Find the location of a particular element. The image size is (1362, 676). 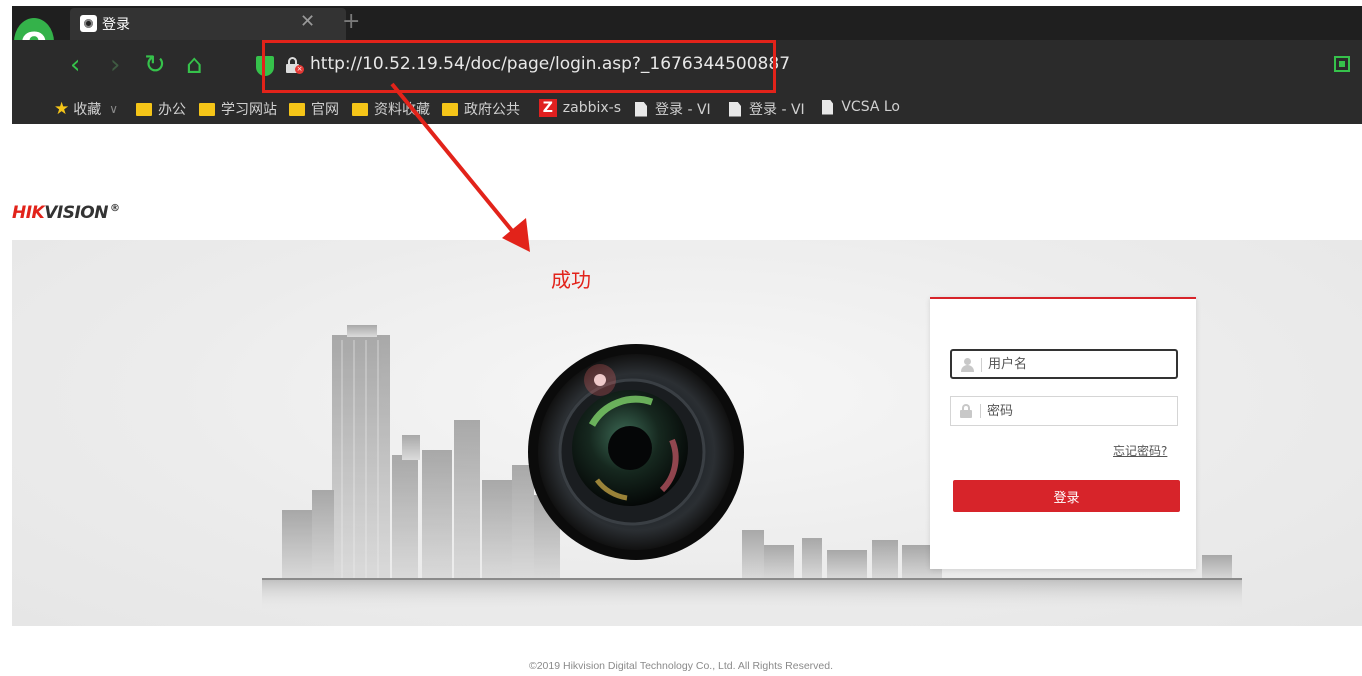

camera-favicon-icon is located at coordinates (88, 23).